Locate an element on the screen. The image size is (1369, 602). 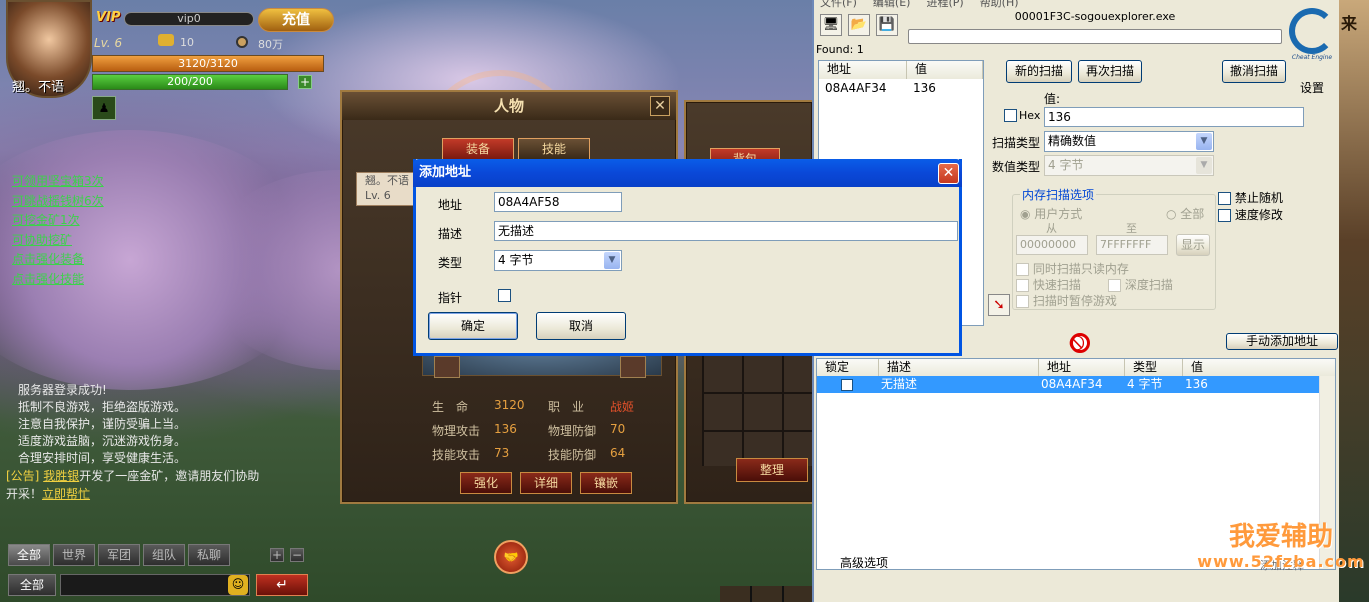
fast-scan-checkbox is located at coordinates (1022, 285).